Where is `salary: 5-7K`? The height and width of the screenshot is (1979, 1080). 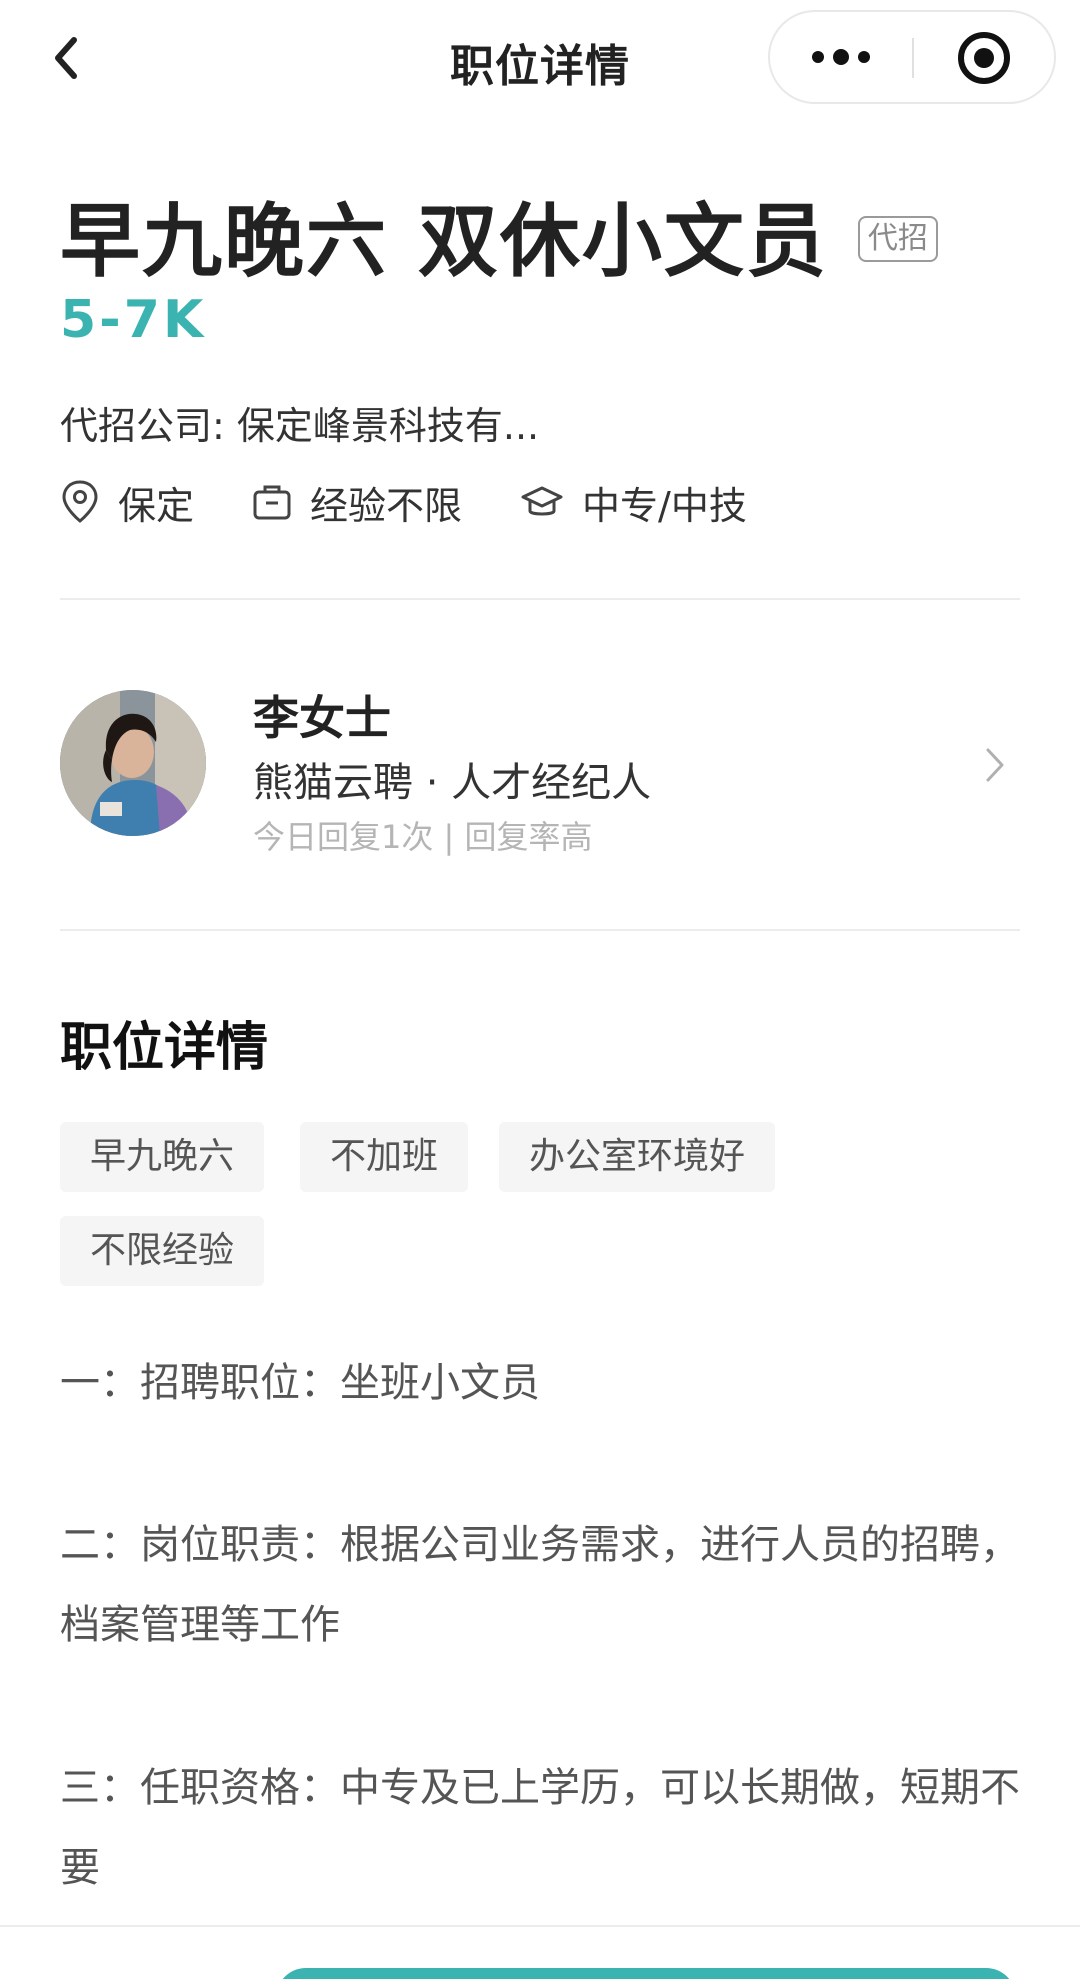 salary: 5-7K is located at coordinates (133, 320).